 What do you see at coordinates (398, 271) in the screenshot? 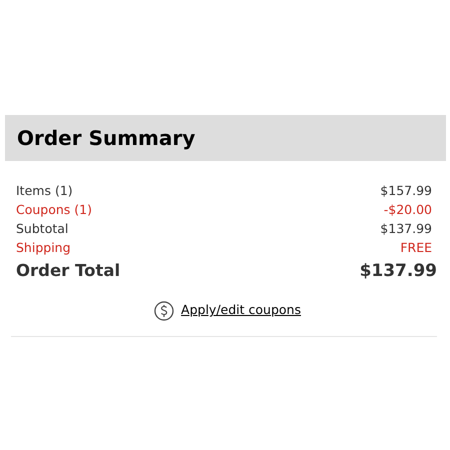
I see `total-amount: $137.99` at bounding box center [398, 271].